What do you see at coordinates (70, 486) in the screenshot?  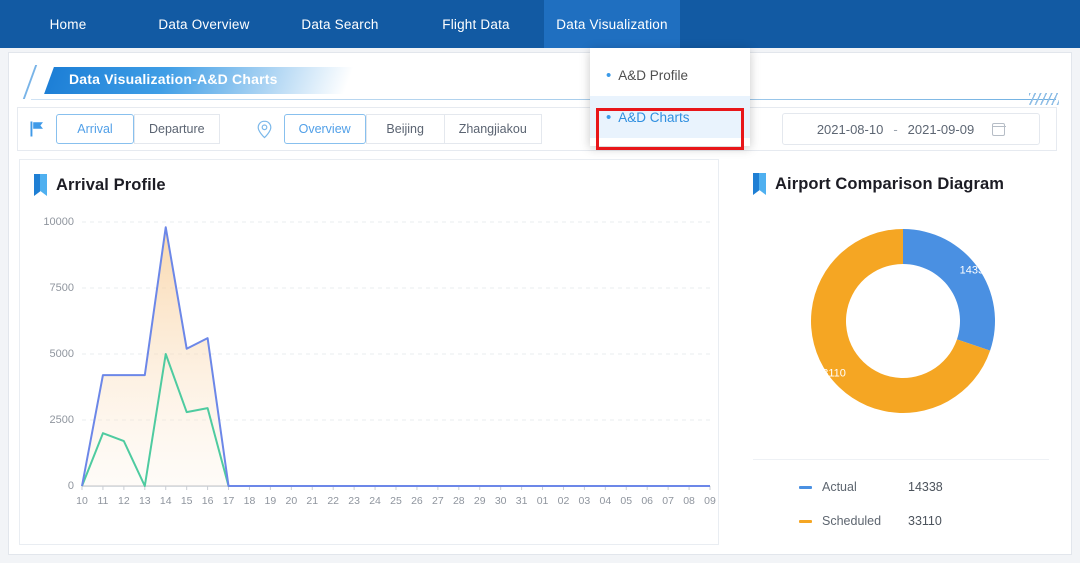 I see `y-axis-tick: 0` at bounding box center [70, 486].